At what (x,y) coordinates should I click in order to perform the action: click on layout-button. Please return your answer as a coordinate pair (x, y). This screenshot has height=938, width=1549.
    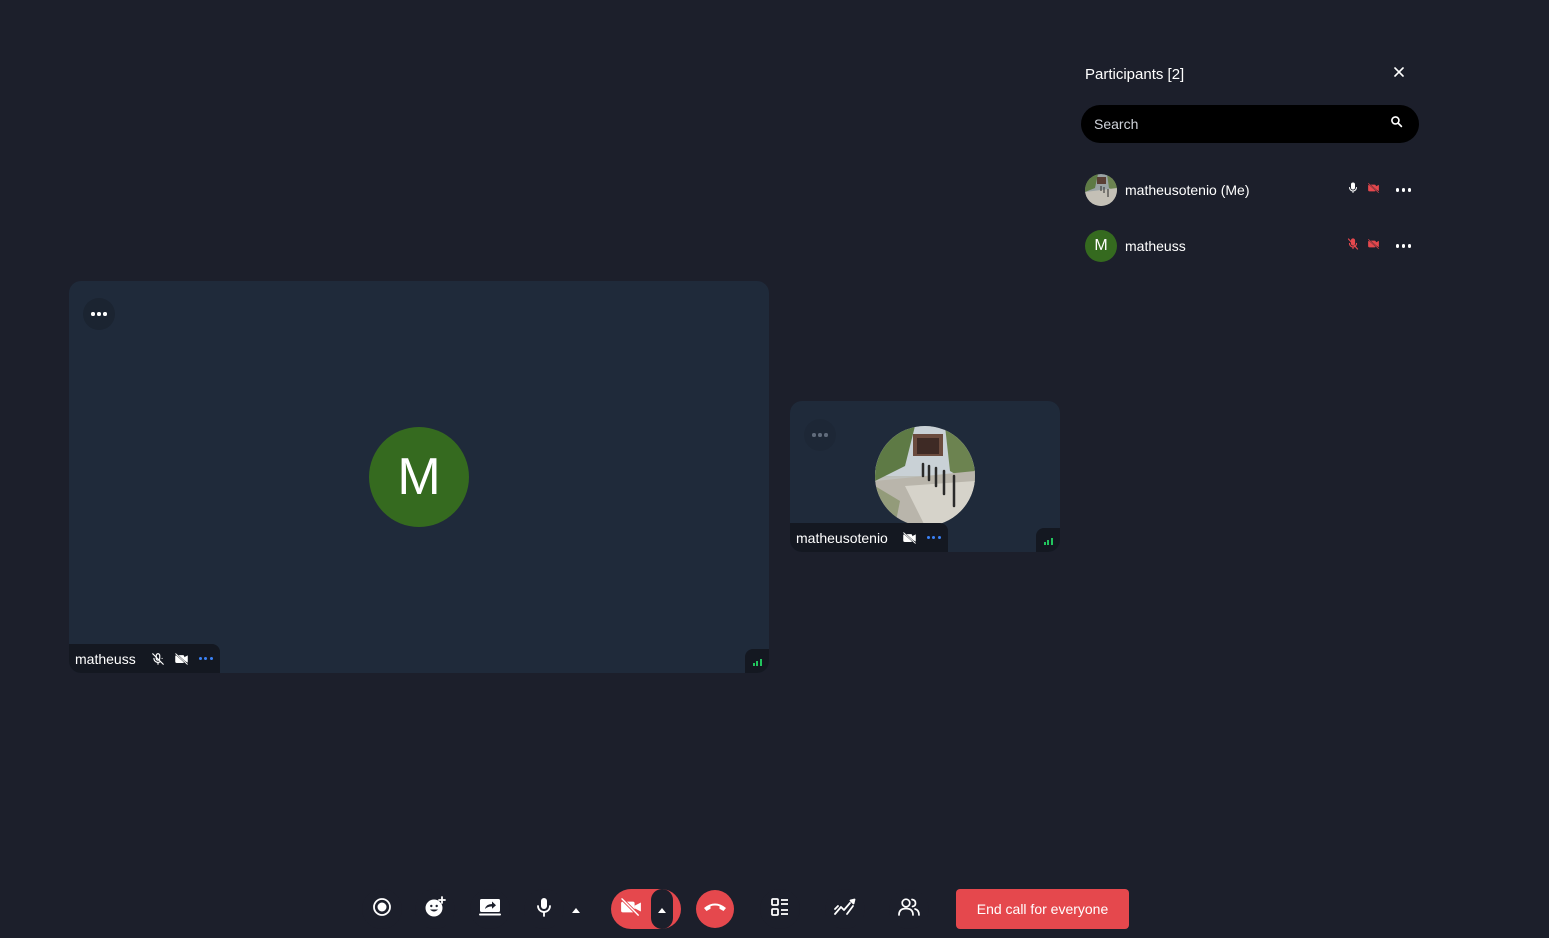
    Looking at the image, I should click on (780, 909).